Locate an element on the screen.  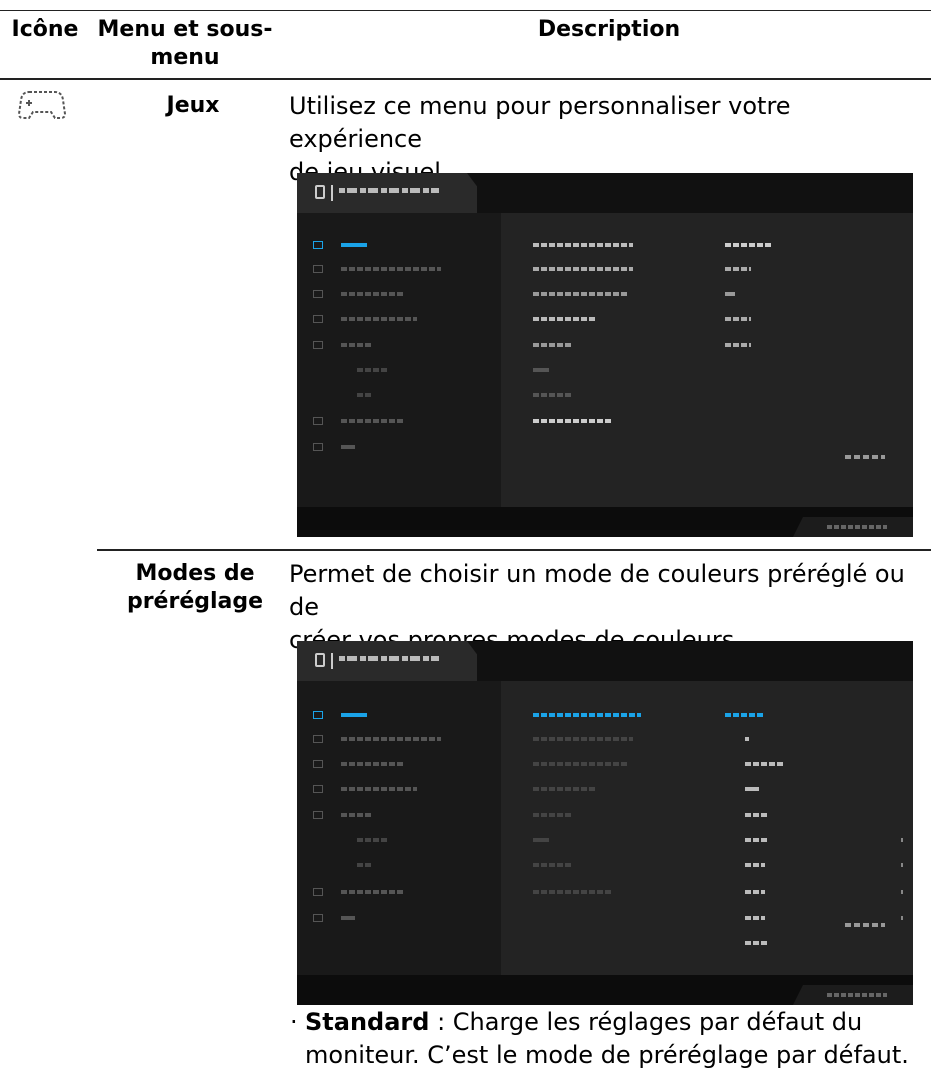
table-top-rule is located at coordinates (465, 10).